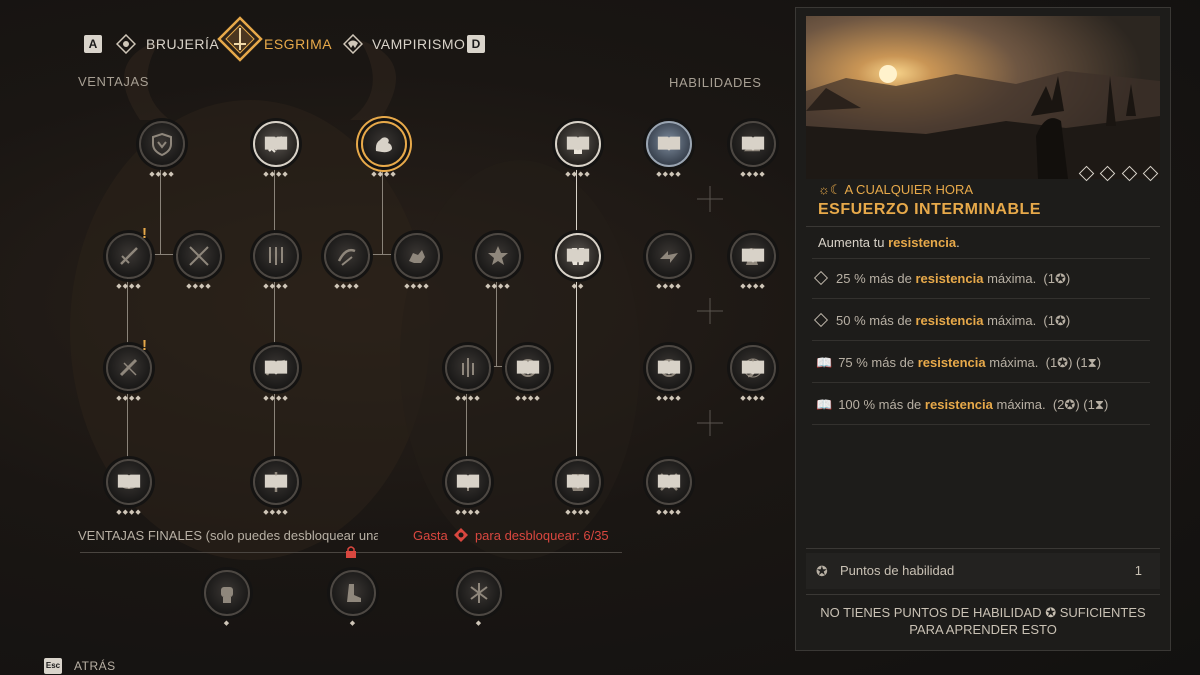 This screenshot has height=675, width=1200. What do you see at coordinates (578, 149) in the screenshot?
I see `perk-node-fist: ◆◆◆◆` at bounding box center [578, 149].